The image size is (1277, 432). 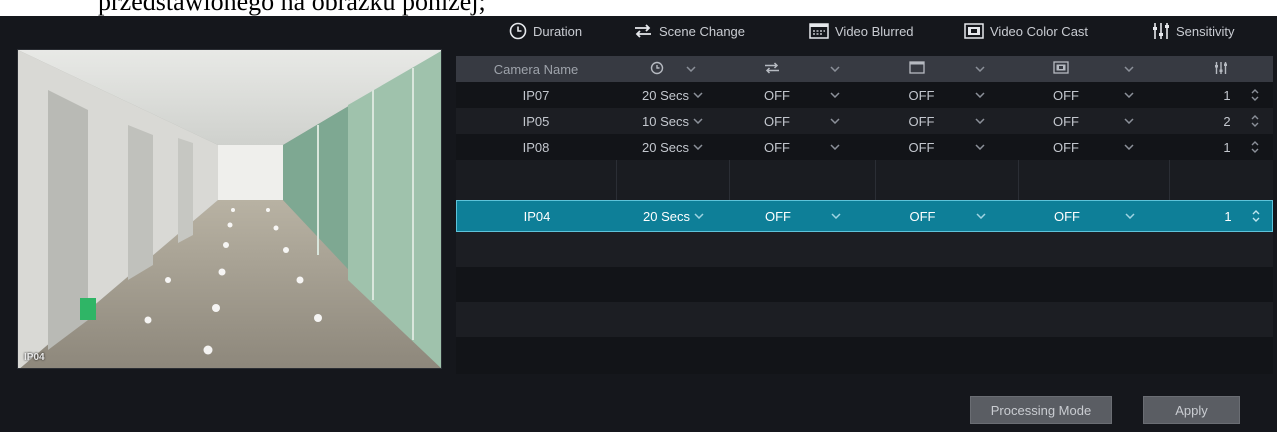 I want to click on clock-icon, so click(x=518, y=31).